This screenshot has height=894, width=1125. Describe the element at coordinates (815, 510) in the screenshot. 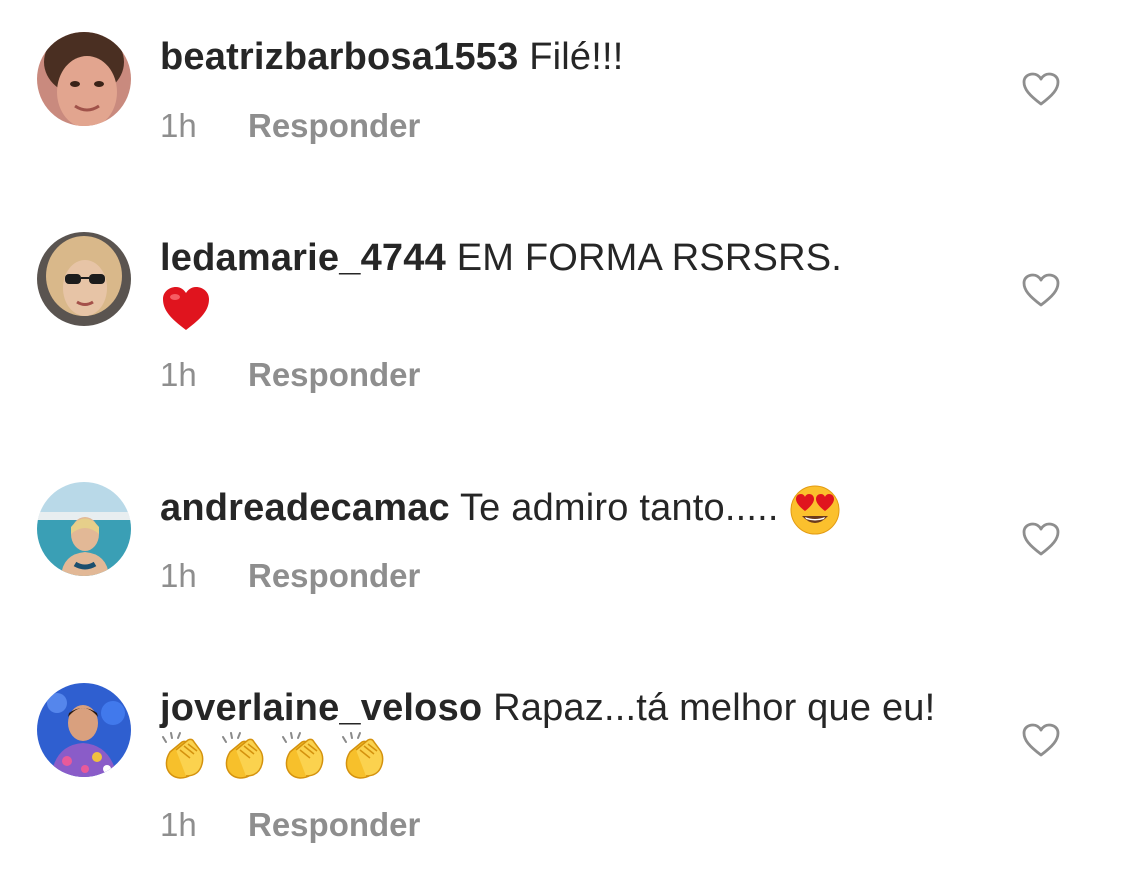

I see `heart-eyes-emoji` at that location.